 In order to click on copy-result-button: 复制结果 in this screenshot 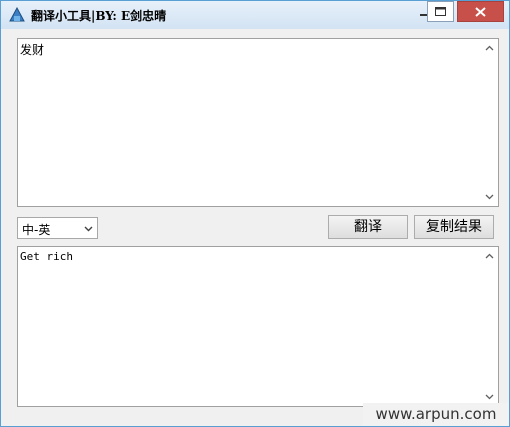, I will do `click(454, 227)`.